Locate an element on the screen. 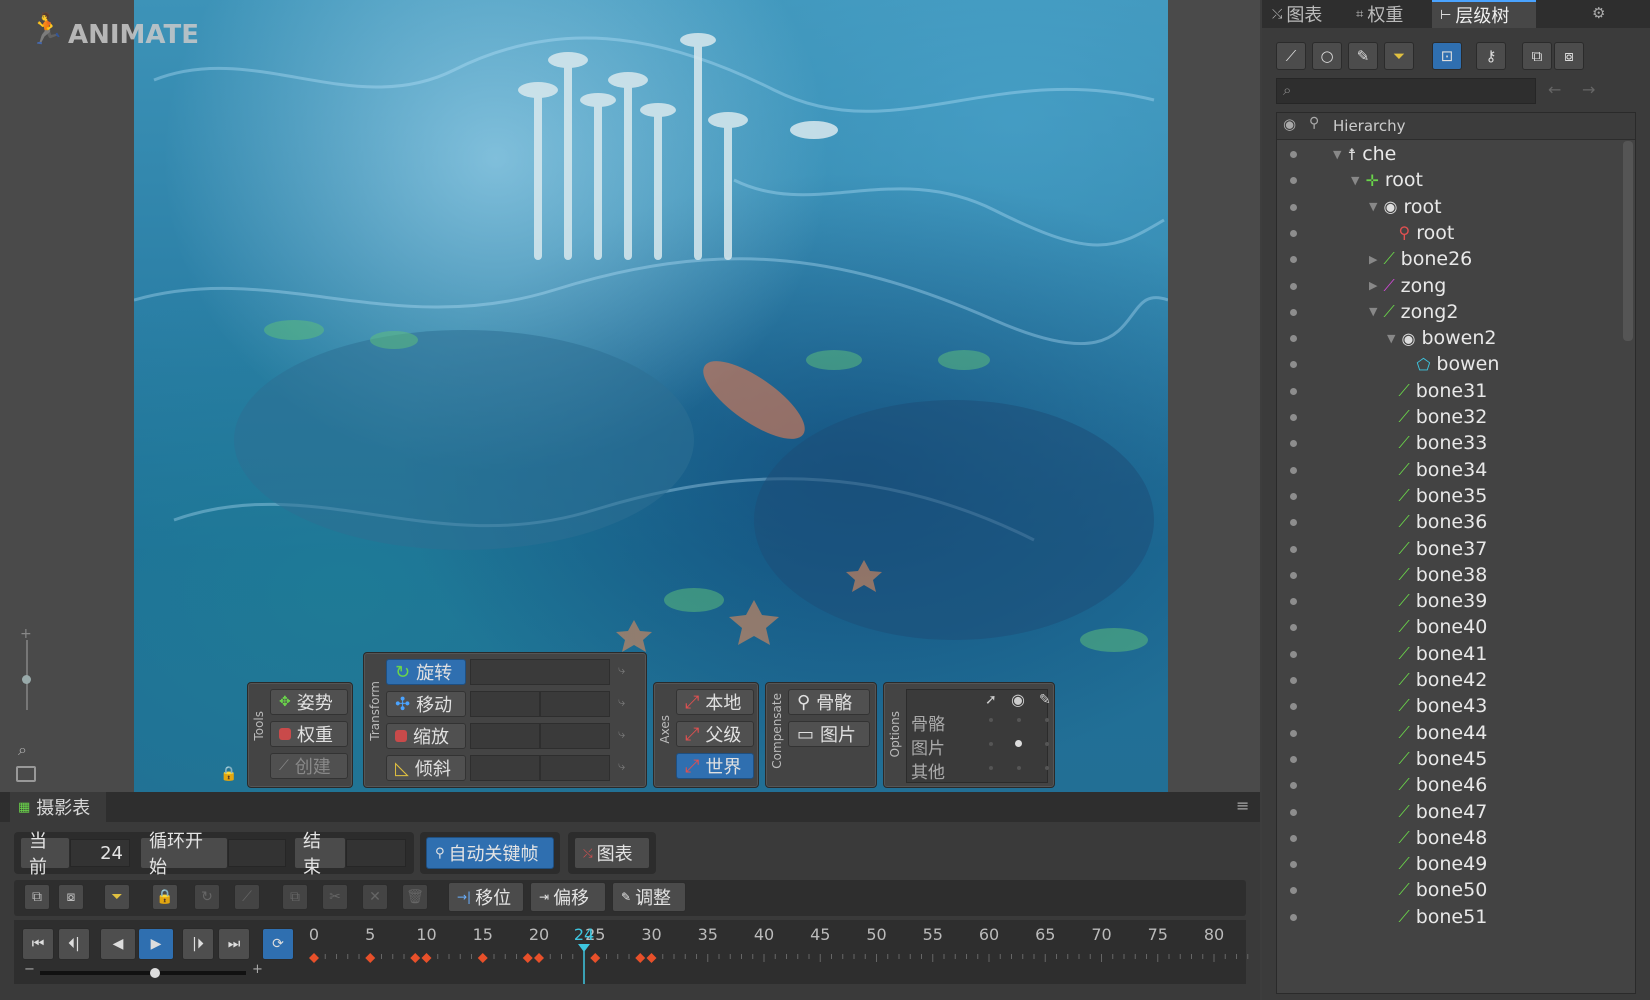  end-button: 结束 is located at coordinates (320, 854).